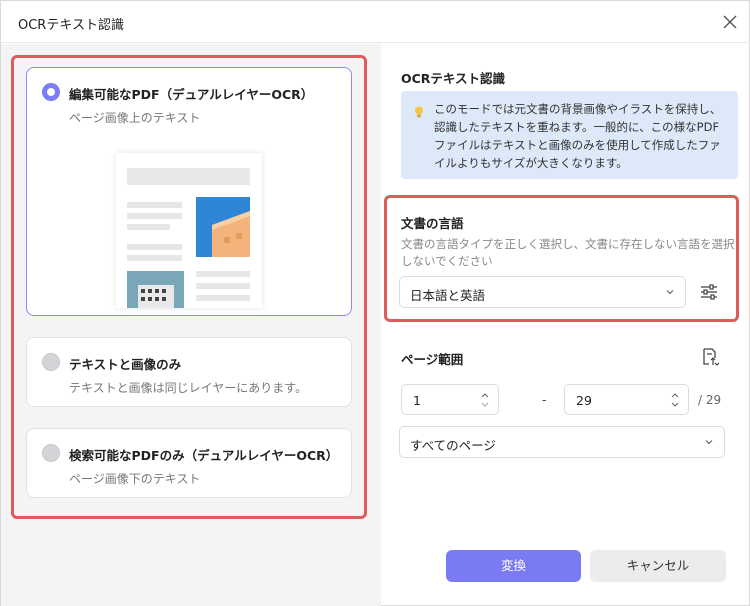 This screenshot has height=606, width=750. I want to click on cancel-button: キャンセル, so click(658, 566).